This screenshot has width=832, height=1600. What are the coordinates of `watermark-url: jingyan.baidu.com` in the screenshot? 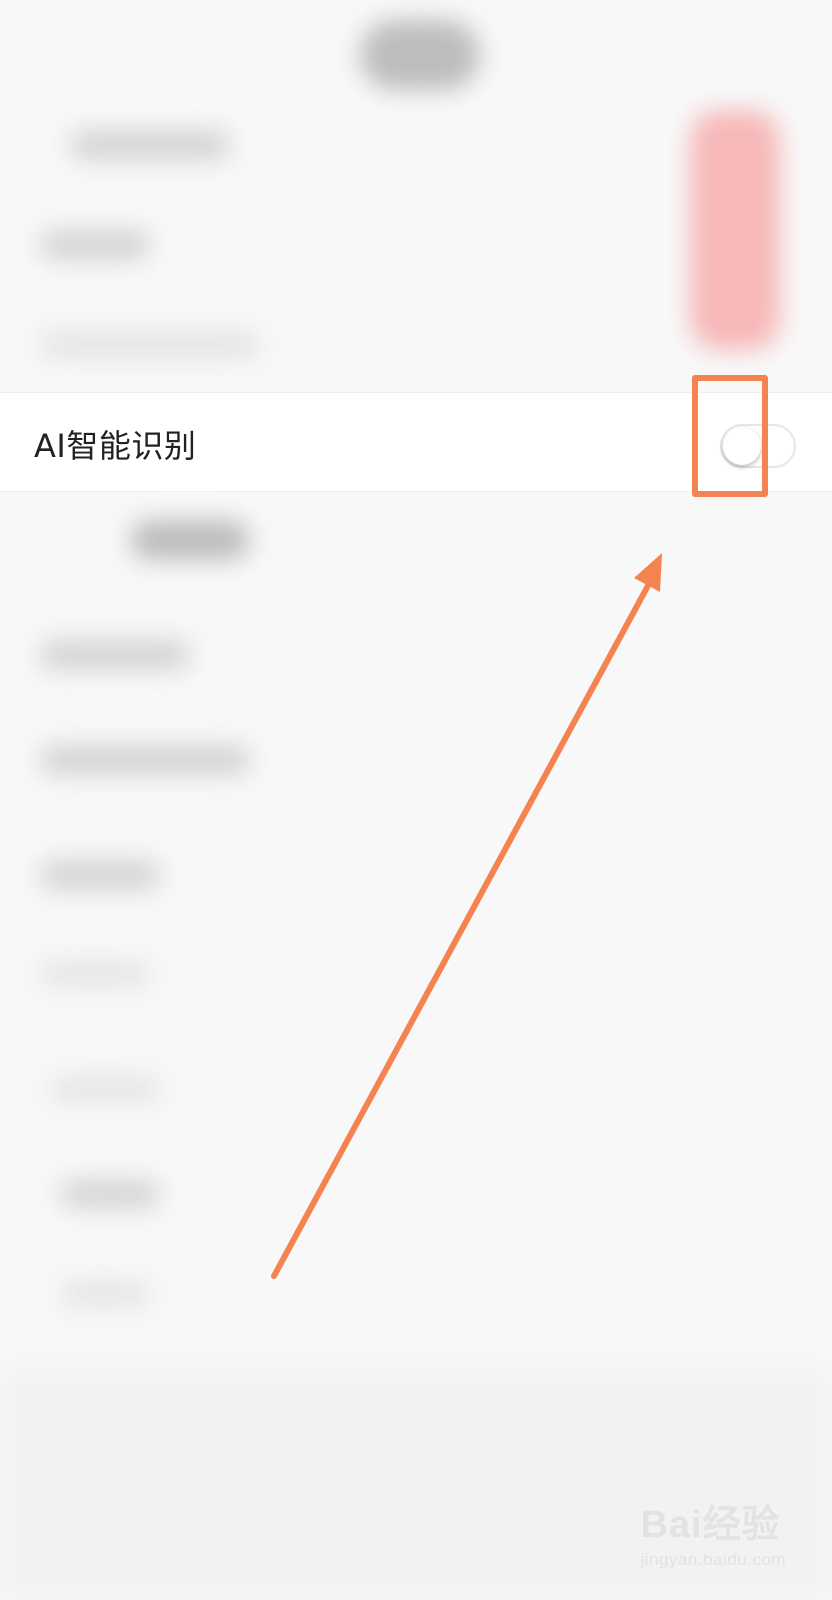 It's located at (713, 1559).